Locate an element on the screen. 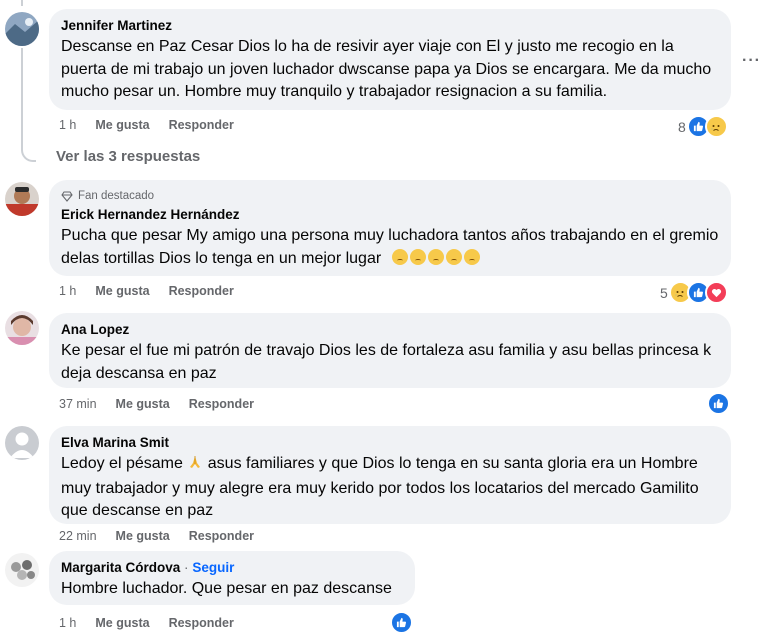  more-options-icon: ··· is located at coordinates (751, 61).